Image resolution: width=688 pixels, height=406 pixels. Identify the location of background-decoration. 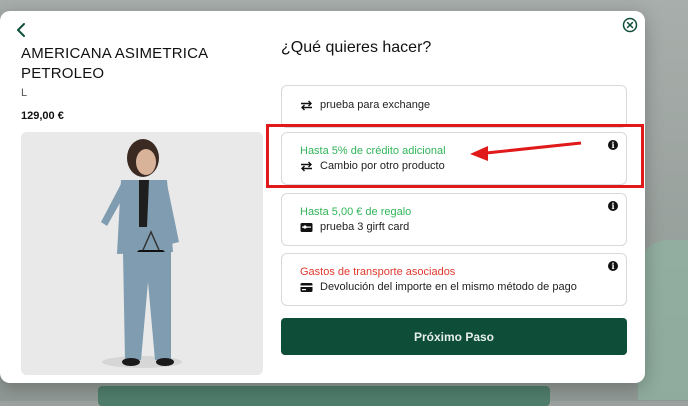
(663, 320).